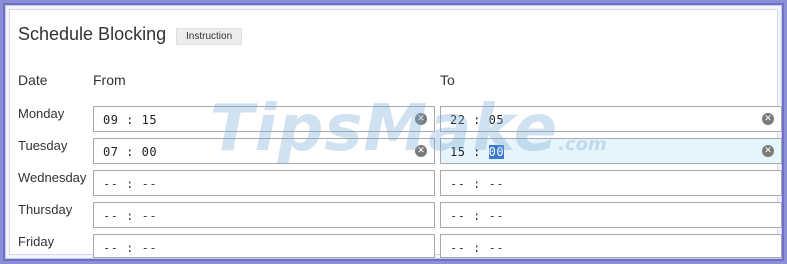 This screenshot has width=787, height=264. Describe the element at coordinates (264, 215) in the screenshot. I see `thursday-from-time-input: --` at that location.